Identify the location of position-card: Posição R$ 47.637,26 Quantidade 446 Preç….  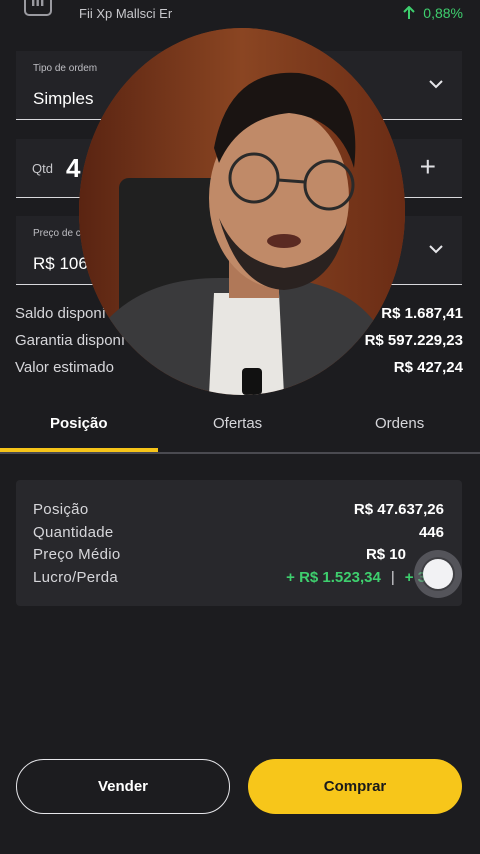
(239, 543).